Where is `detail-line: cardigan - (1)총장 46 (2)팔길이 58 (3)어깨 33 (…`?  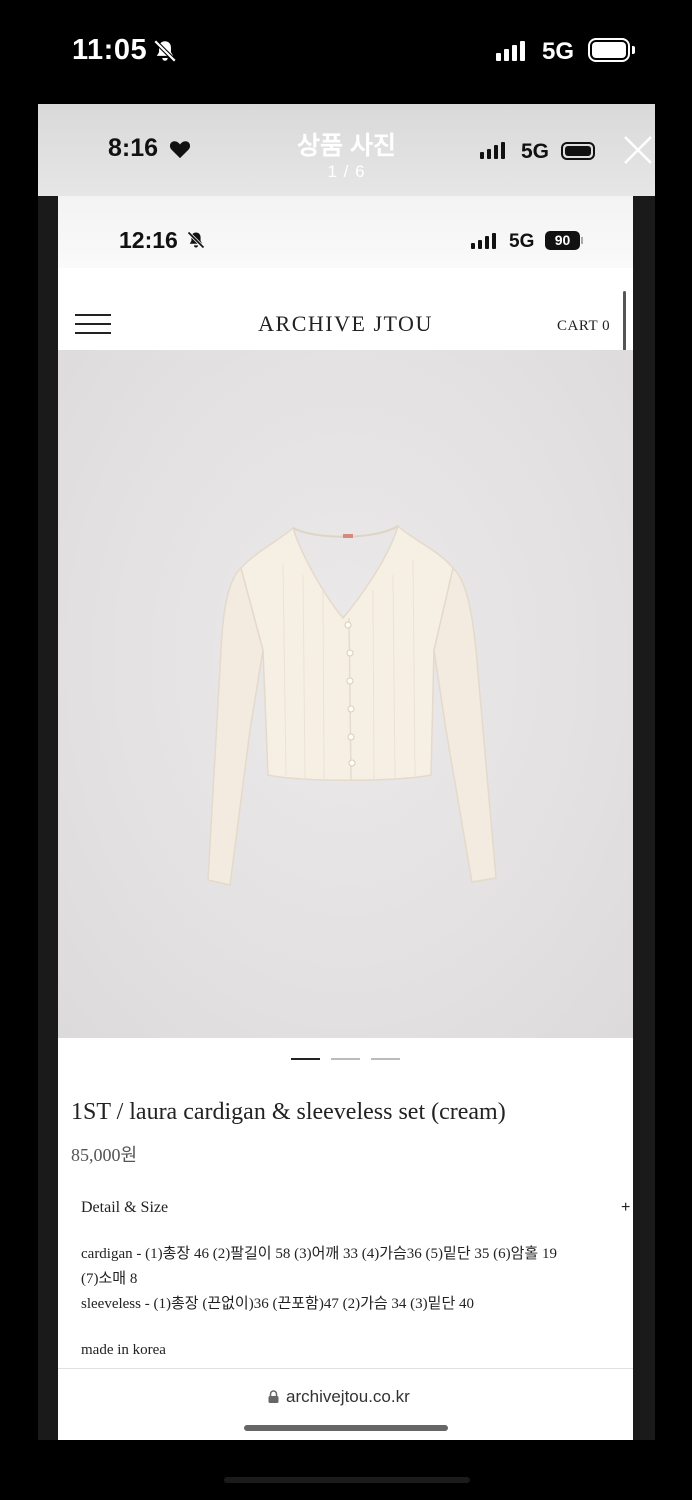
detail-line: cardigan - (1)총장 46 (2)팔길이 58 (3)어깨 33 (… is located at coordinates (319, 1254).